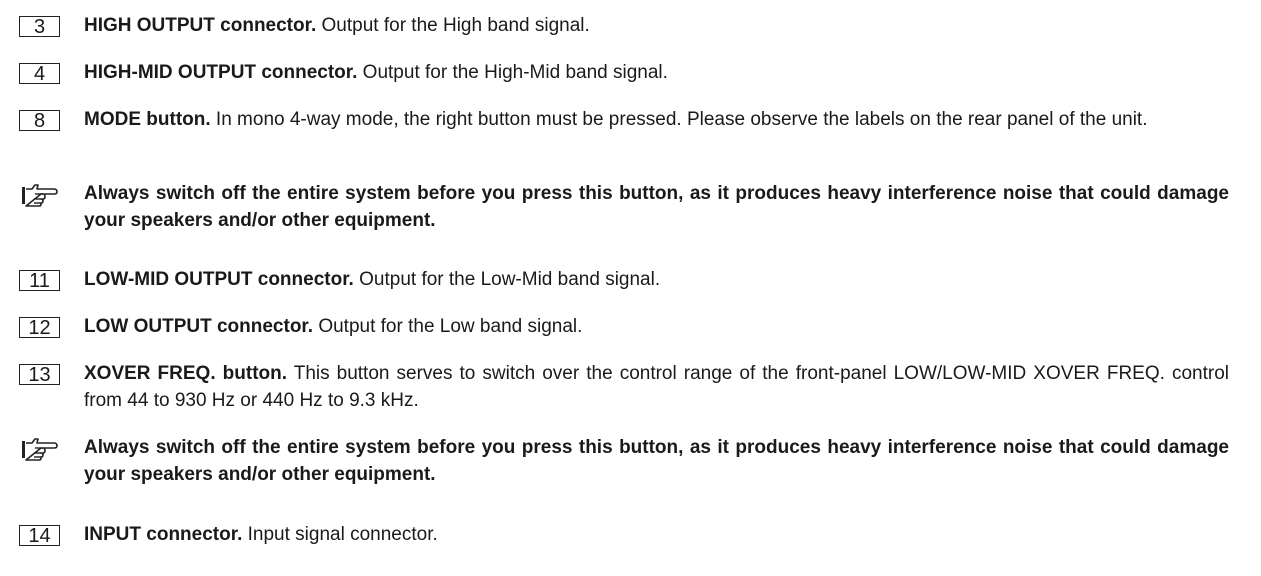  What do you see at coordinates (656, 534) in the screenshot?
I see `item-description: INPUT connector. Input signal connector.` at bounding box center [656, 534].